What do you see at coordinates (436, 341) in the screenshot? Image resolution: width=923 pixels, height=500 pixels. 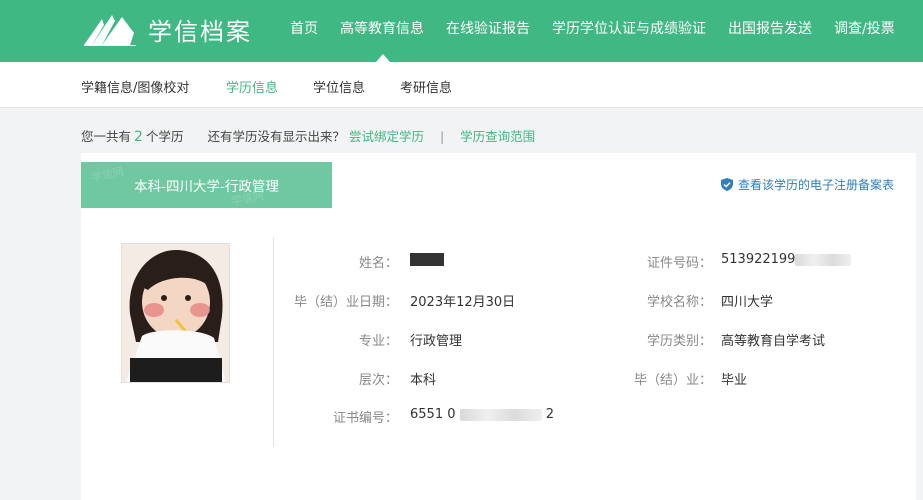 I see `major-value: 行政管理` at bounding box center [436, 341].